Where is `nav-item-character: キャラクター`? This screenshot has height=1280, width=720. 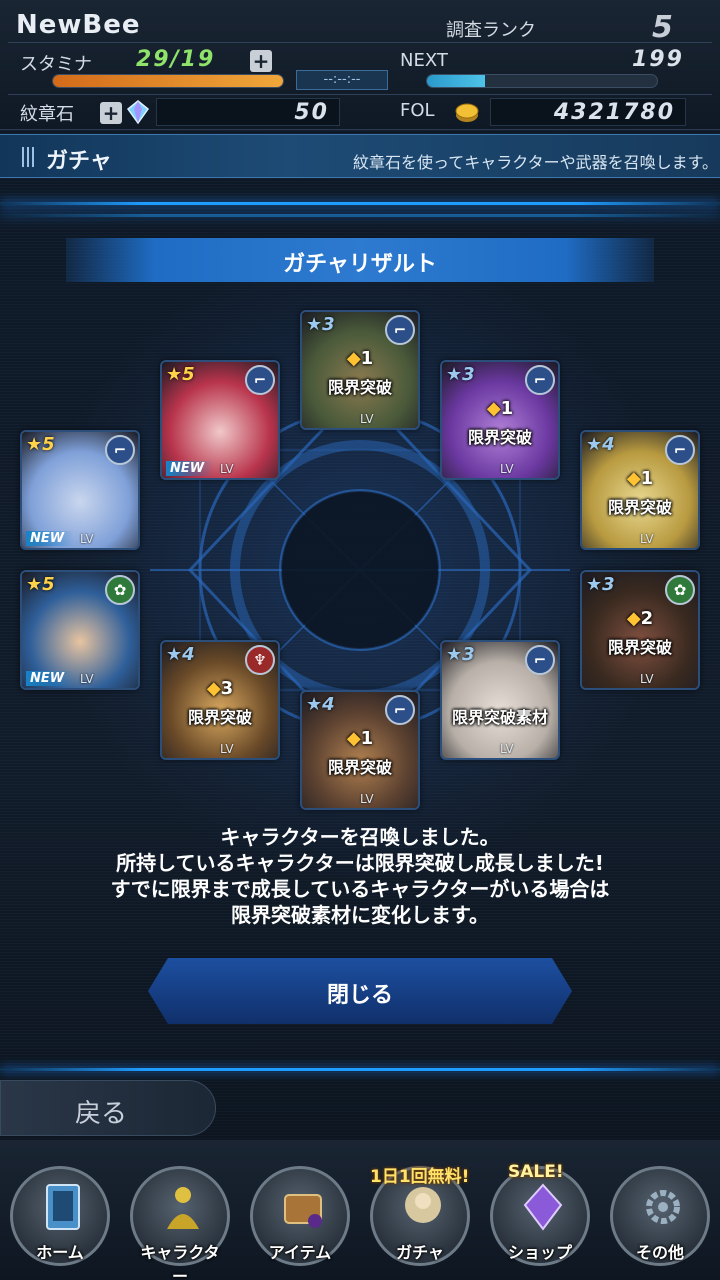
nav-item-character: キャラクター is located at coordinates (180, 1223).